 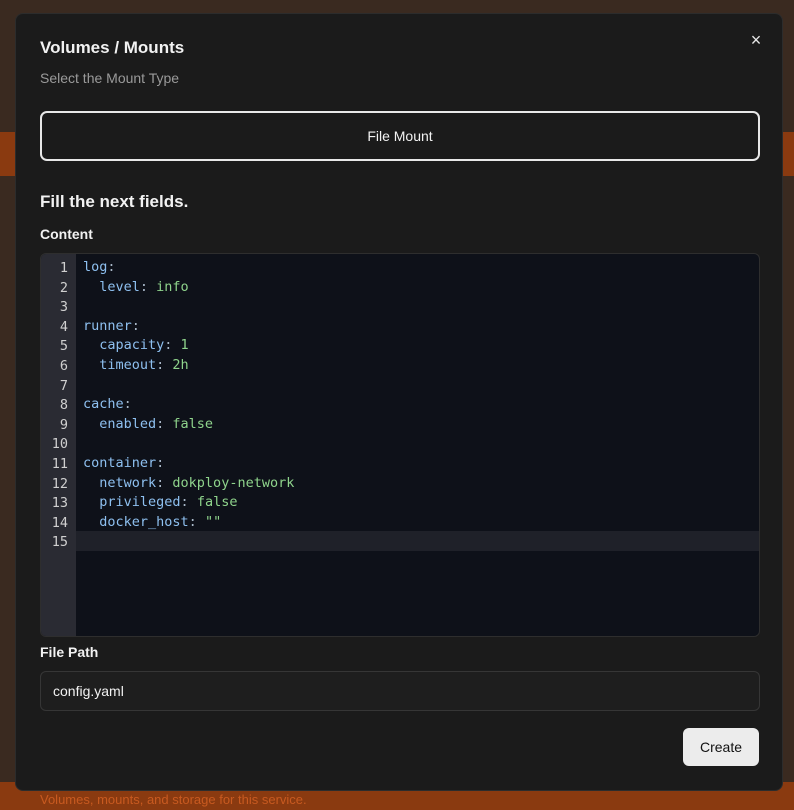 I want to click on code-line: timeout: 2h, so click(x=421, y=365).